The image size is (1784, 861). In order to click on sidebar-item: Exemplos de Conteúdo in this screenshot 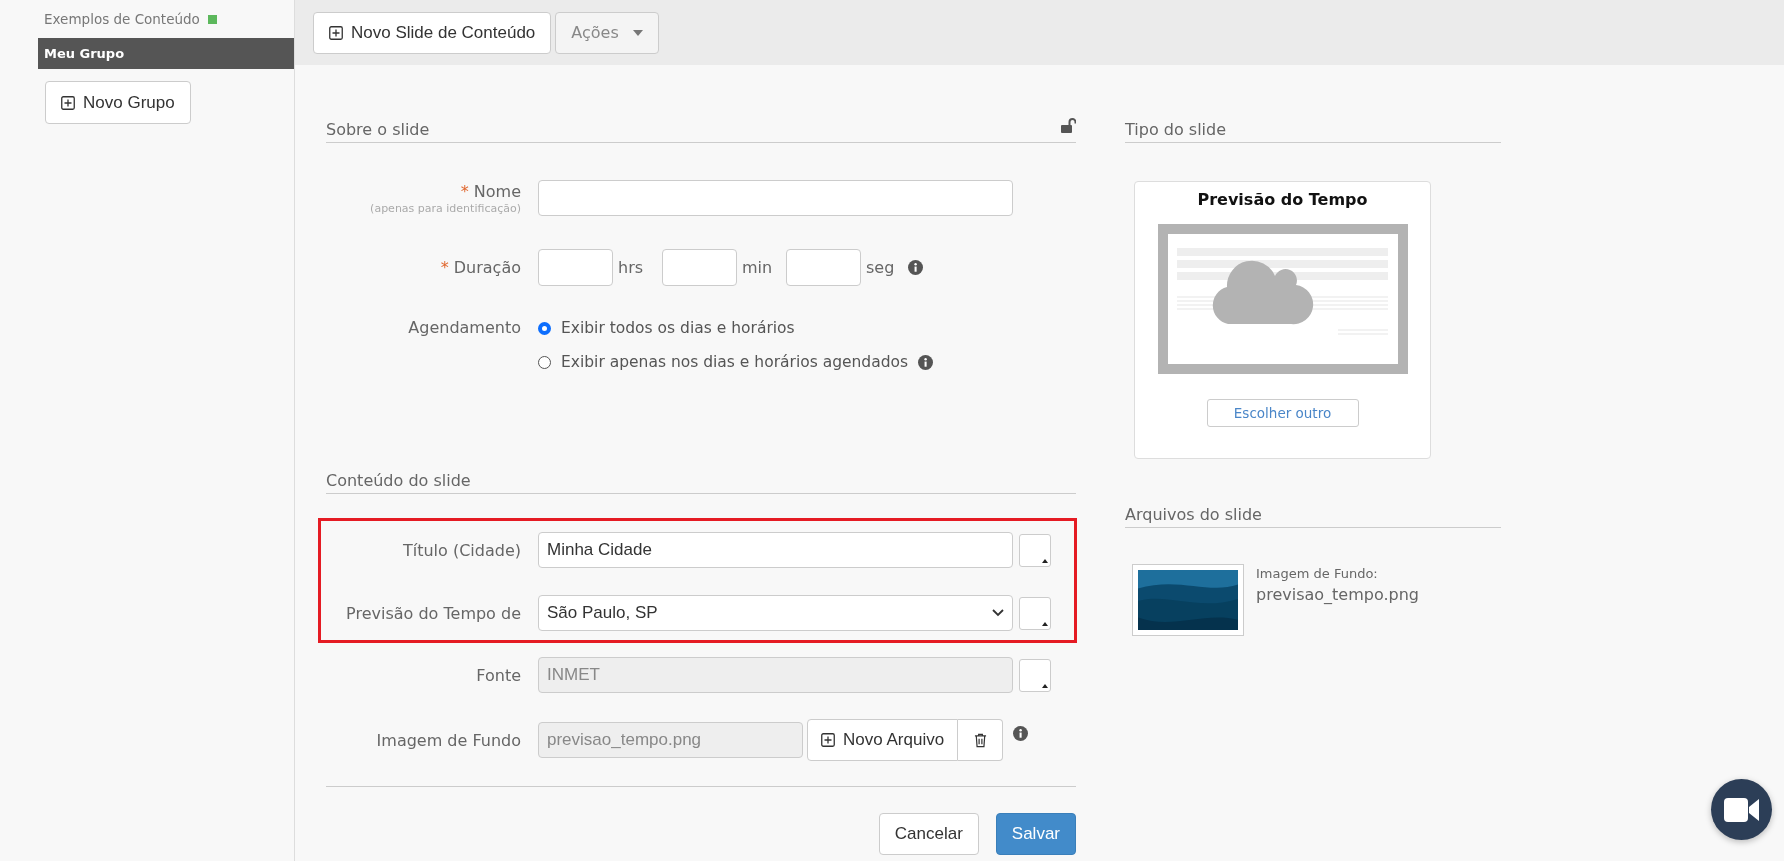, I will do `click(166, 19)`.